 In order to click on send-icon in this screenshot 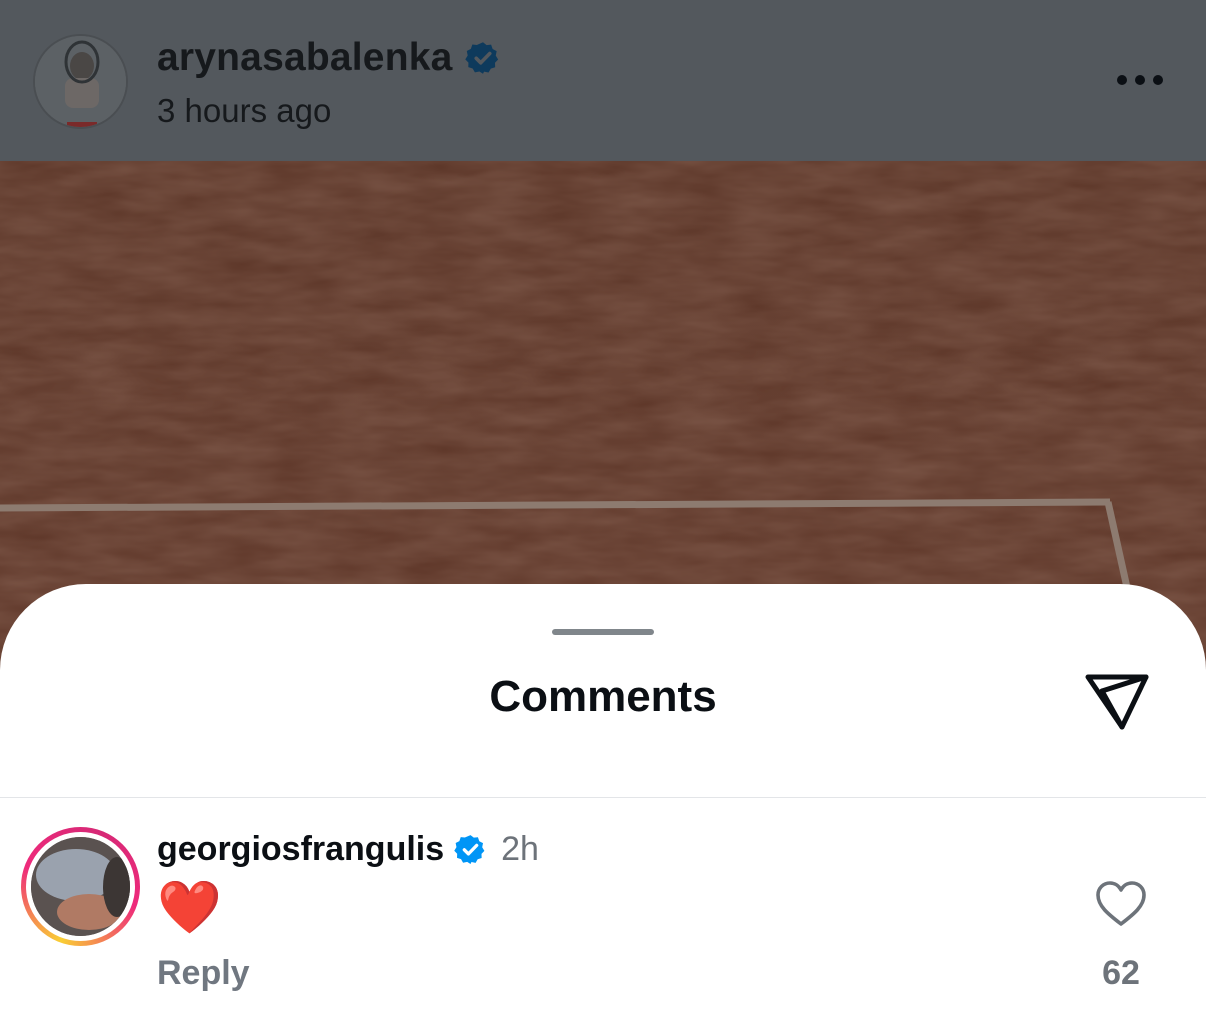, I will do `click(1117, 702)`.